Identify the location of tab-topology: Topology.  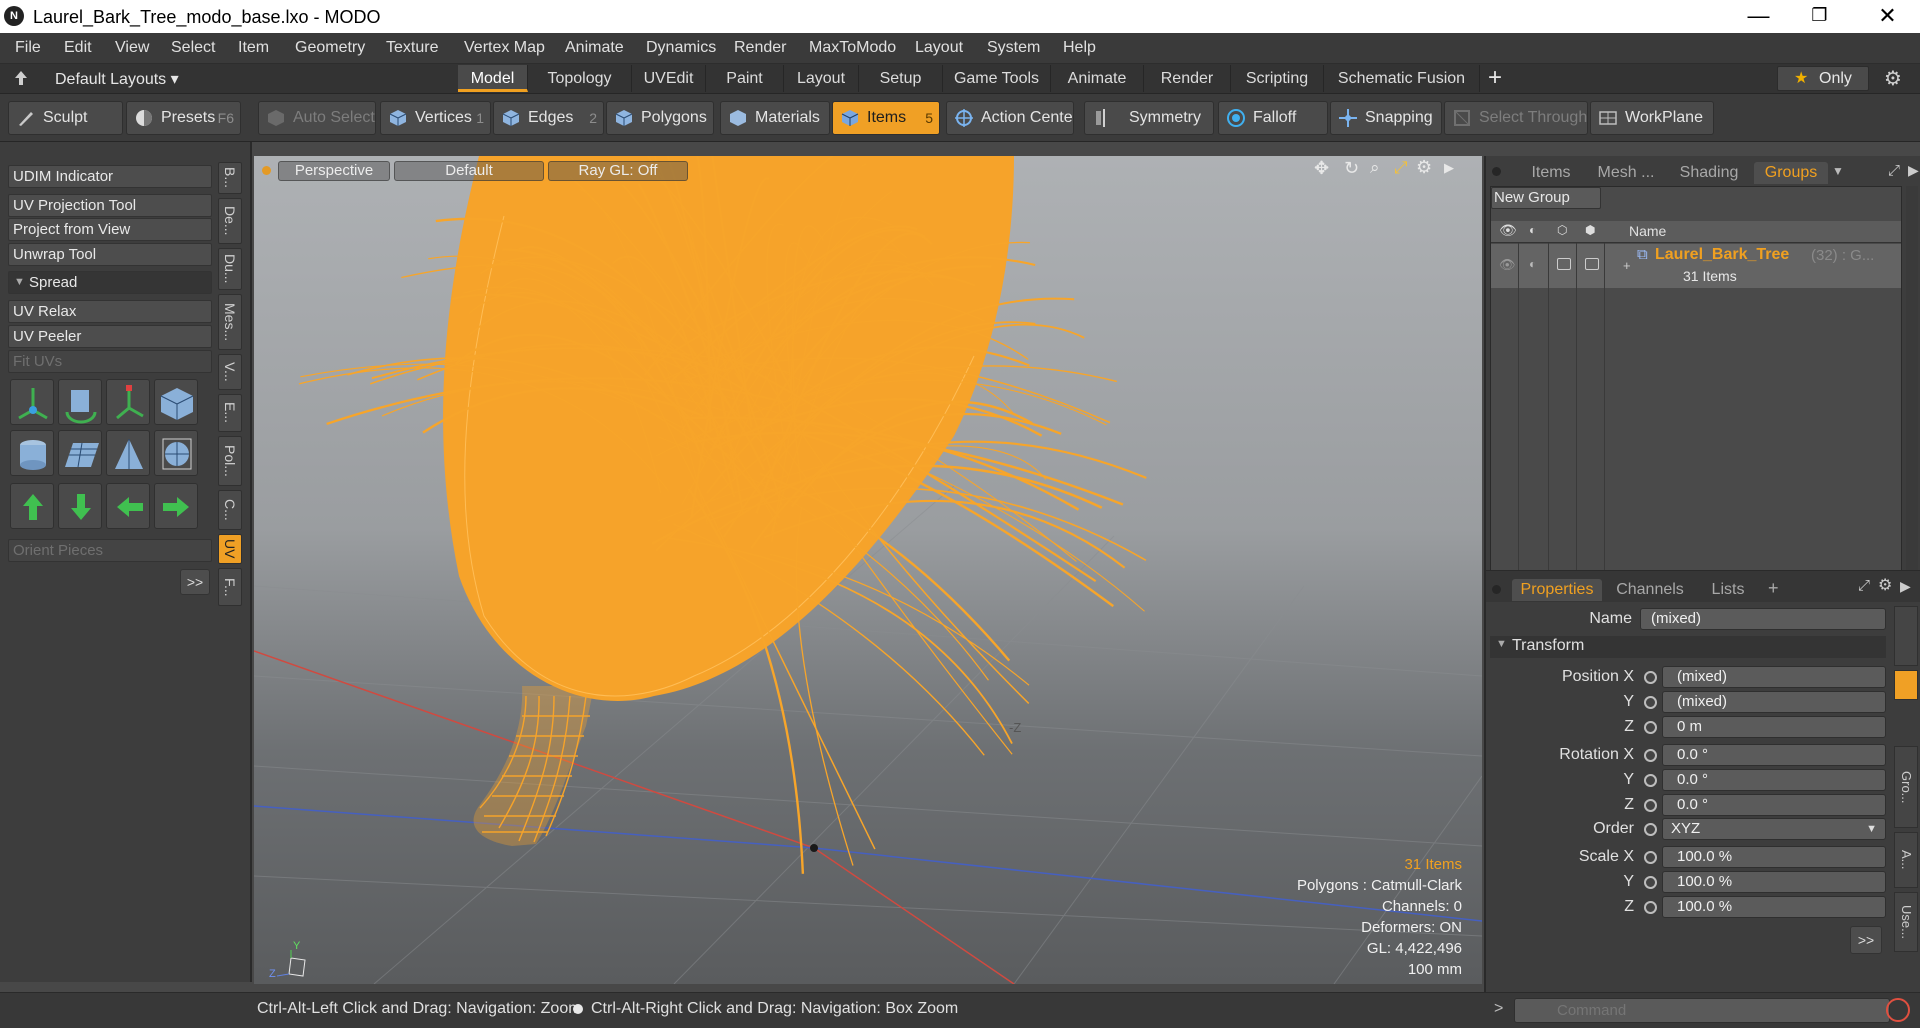
(580, 78).